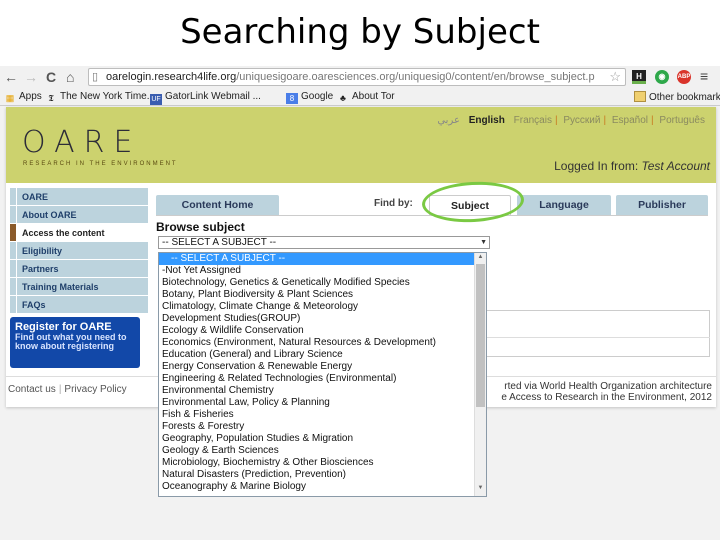 The image size is (720, 540). I want to click on scroll-down-icon: ▼, so click(480, 490).